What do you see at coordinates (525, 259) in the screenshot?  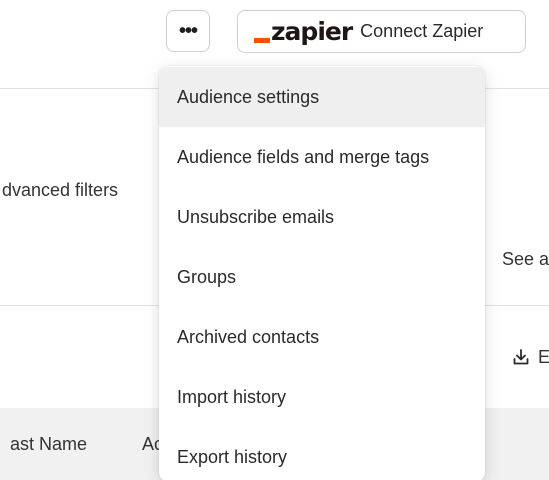 I see `see-all-link: See a` at bounding box center [525, 259].